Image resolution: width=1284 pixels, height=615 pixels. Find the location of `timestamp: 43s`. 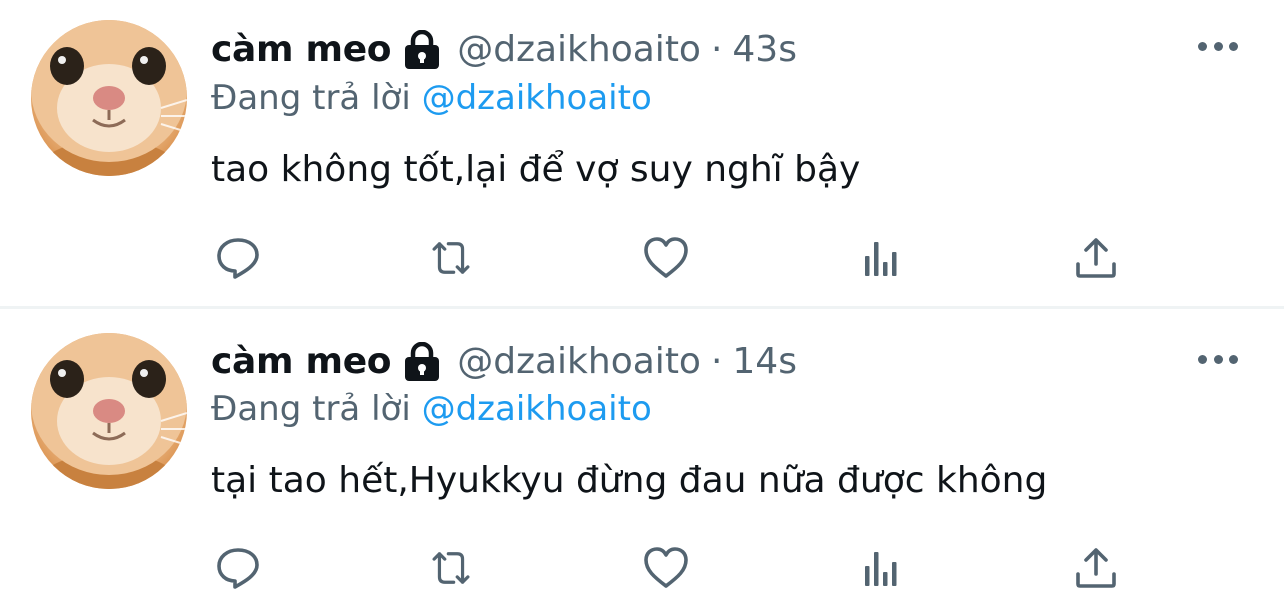

timestamp: 43s is located at coordinates (764, 50).